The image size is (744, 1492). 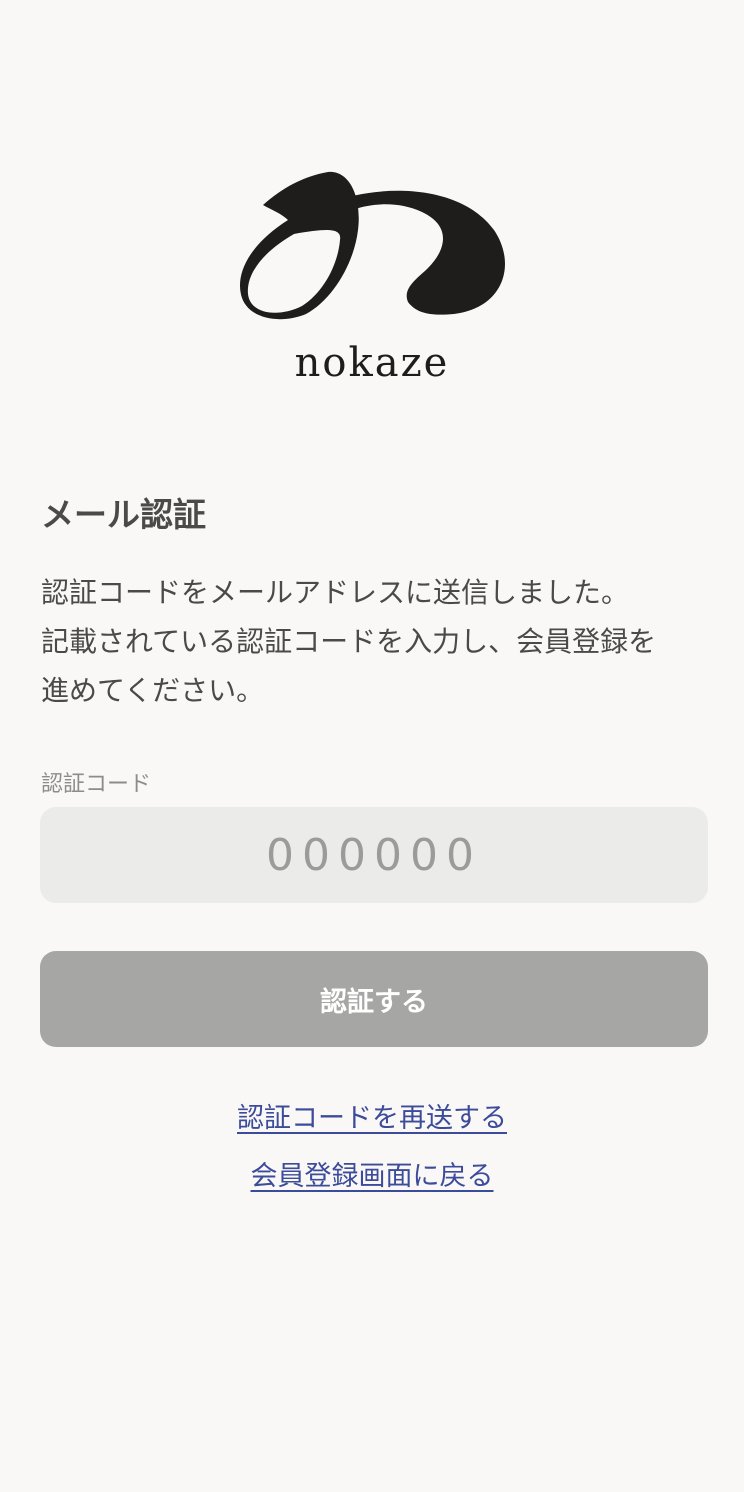 I want to click on page-title: メール認証, so click(x=123, y=514).